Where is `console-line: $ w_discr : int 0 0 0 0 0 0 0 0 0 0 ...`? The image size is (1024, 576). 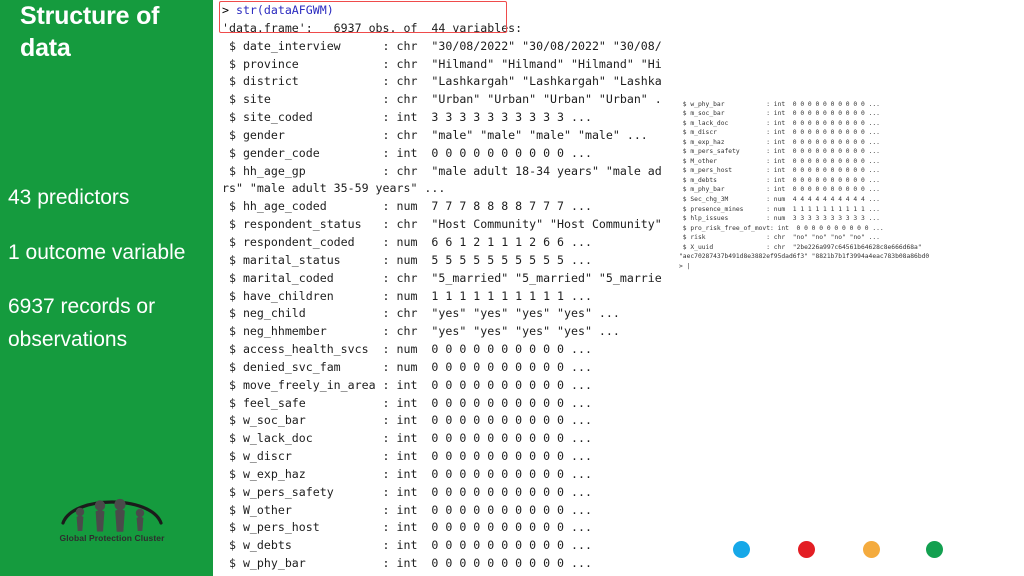 console-line: $ w_discr : int 0 0 0 0 0 0 0 0 0 0 ... is located at coordinates (407, 456).